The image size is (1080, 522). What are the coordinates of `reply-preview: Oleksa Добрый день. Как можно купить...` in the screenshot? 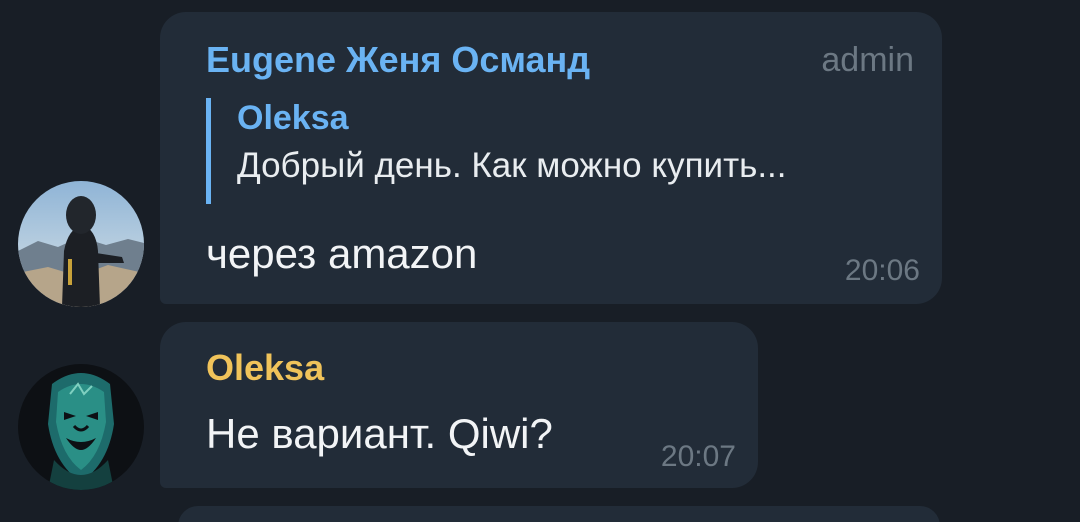 It's located at (496, 151).